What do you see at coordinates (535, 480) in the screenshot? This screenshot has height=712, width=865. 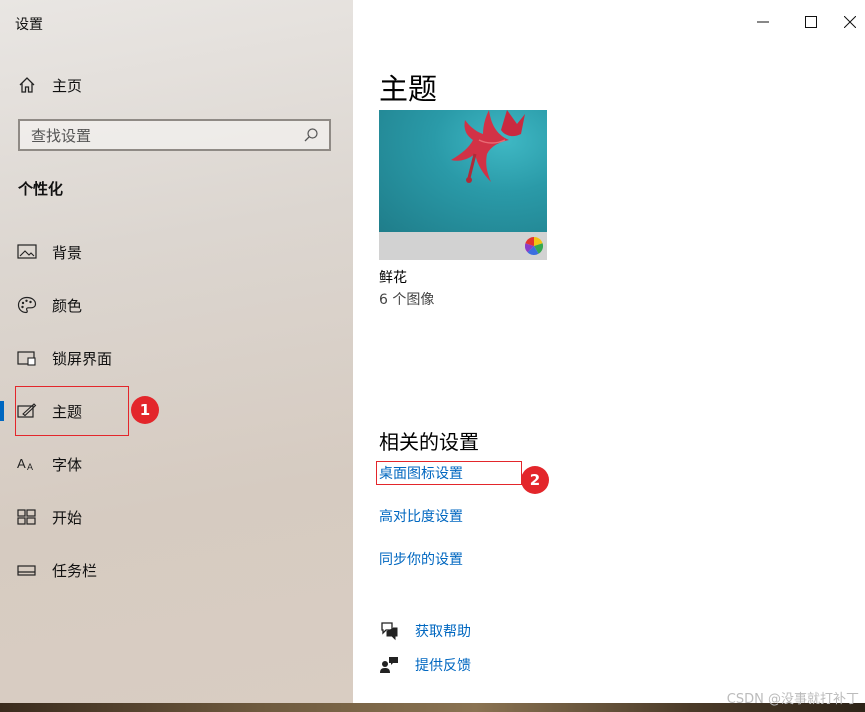 I see `annotation-badge-2: 2` at bounding box center [535, 480].